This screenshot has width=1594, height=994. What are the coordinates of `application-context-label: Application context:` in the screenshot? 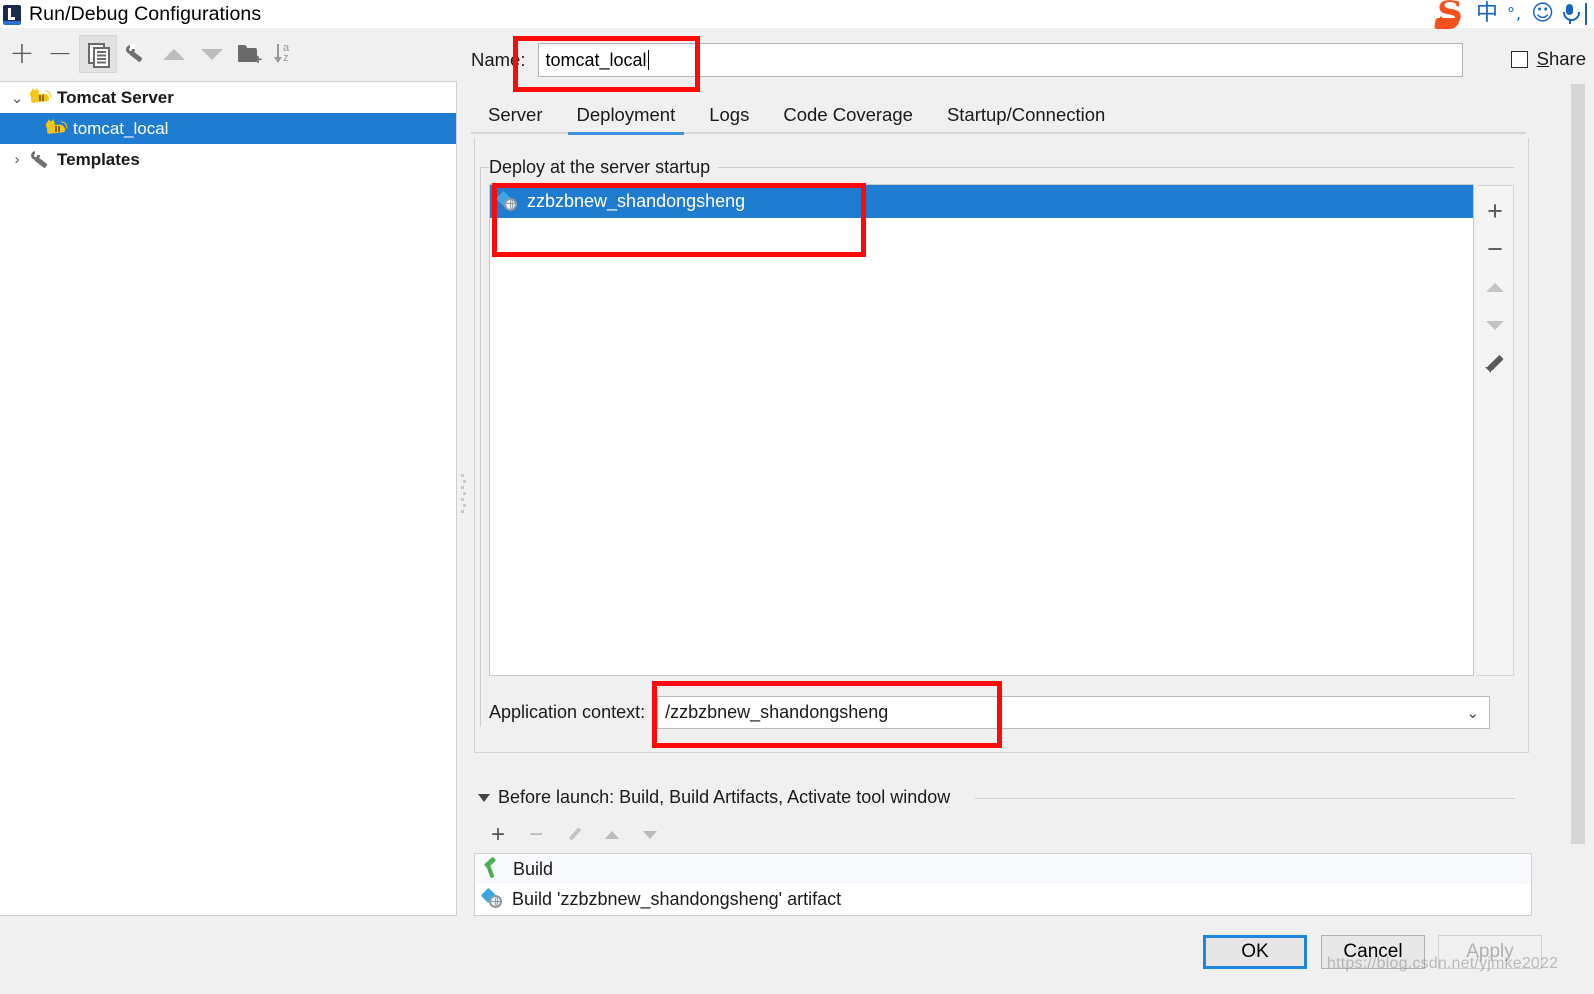 It's located at (567, 711).